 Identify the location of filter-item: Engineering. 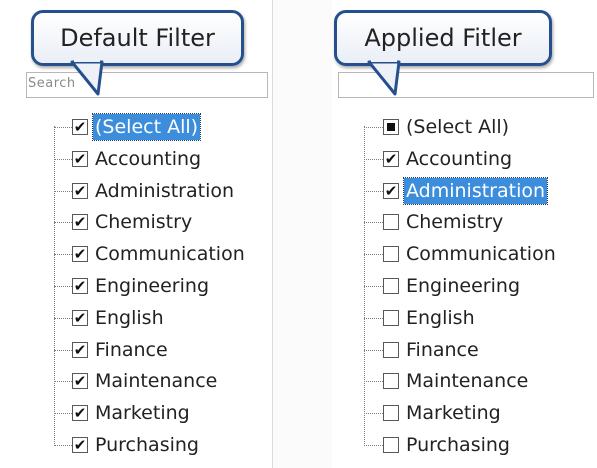
(452, 286).